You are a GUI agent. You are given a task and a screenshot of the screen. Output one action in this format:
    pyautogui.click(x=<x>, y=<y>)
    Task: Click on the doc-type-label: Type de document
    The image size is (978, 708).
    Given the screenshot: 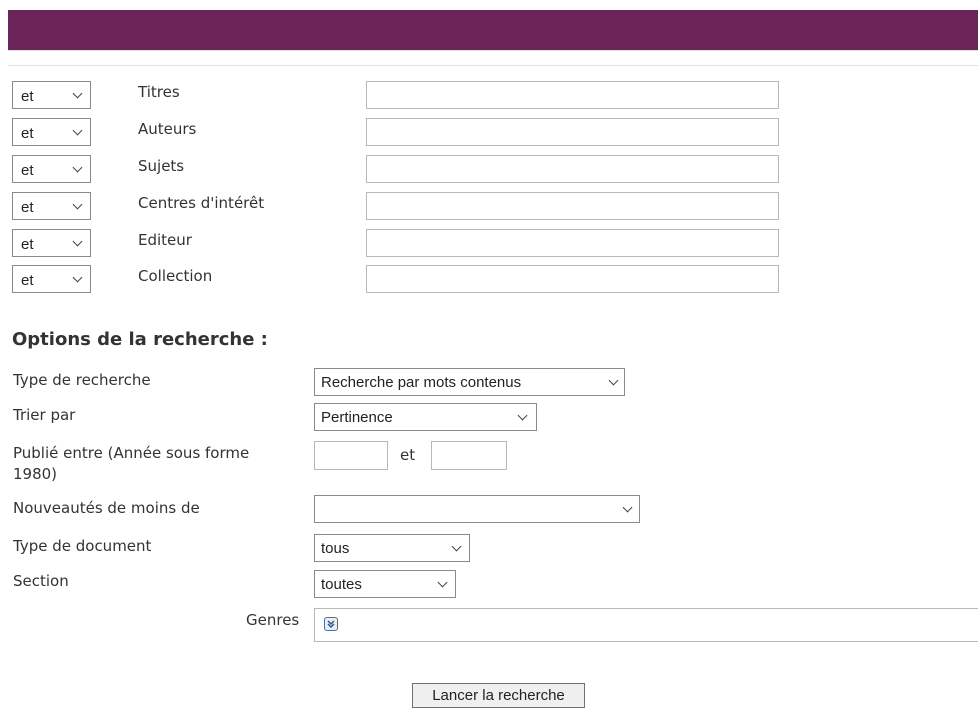 What is the action you would take?
    pyautogui.click(x=82, y=546)
    